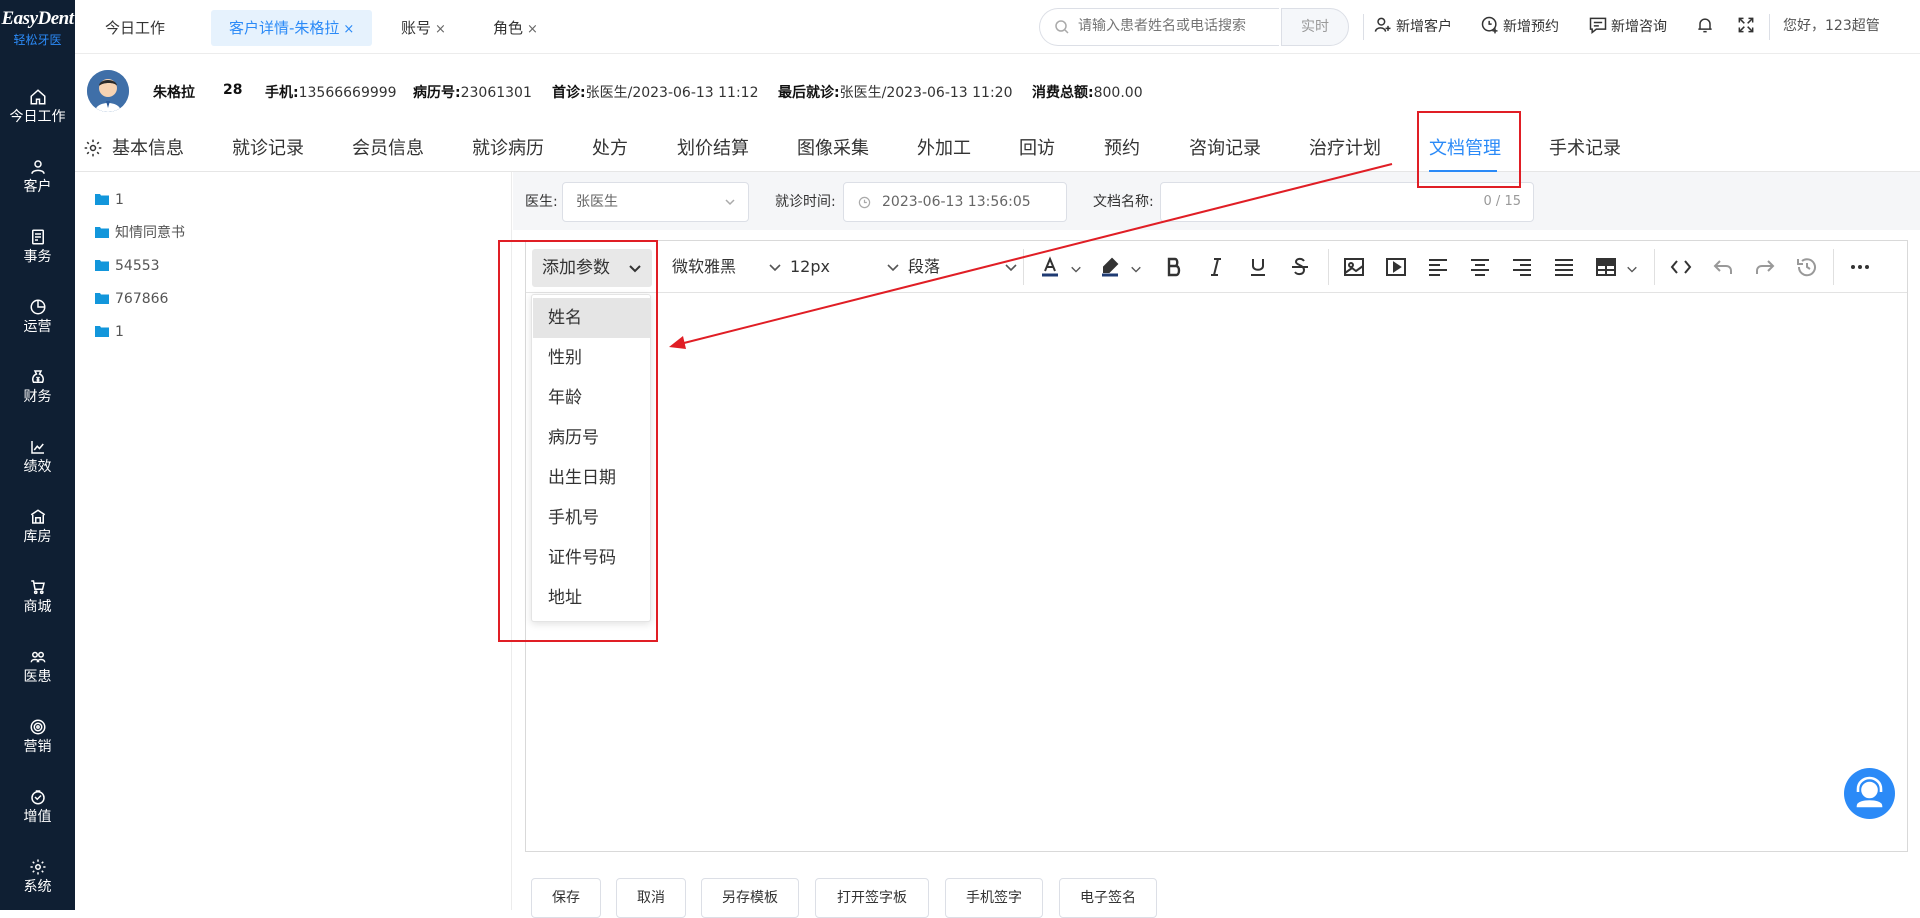 Image resolution: width=1920 pixels, height=918 pixels. Describe the element at coordinates (268, 147) in the screenshot. I see `tab-visit-records: 就诊记录` at that location.